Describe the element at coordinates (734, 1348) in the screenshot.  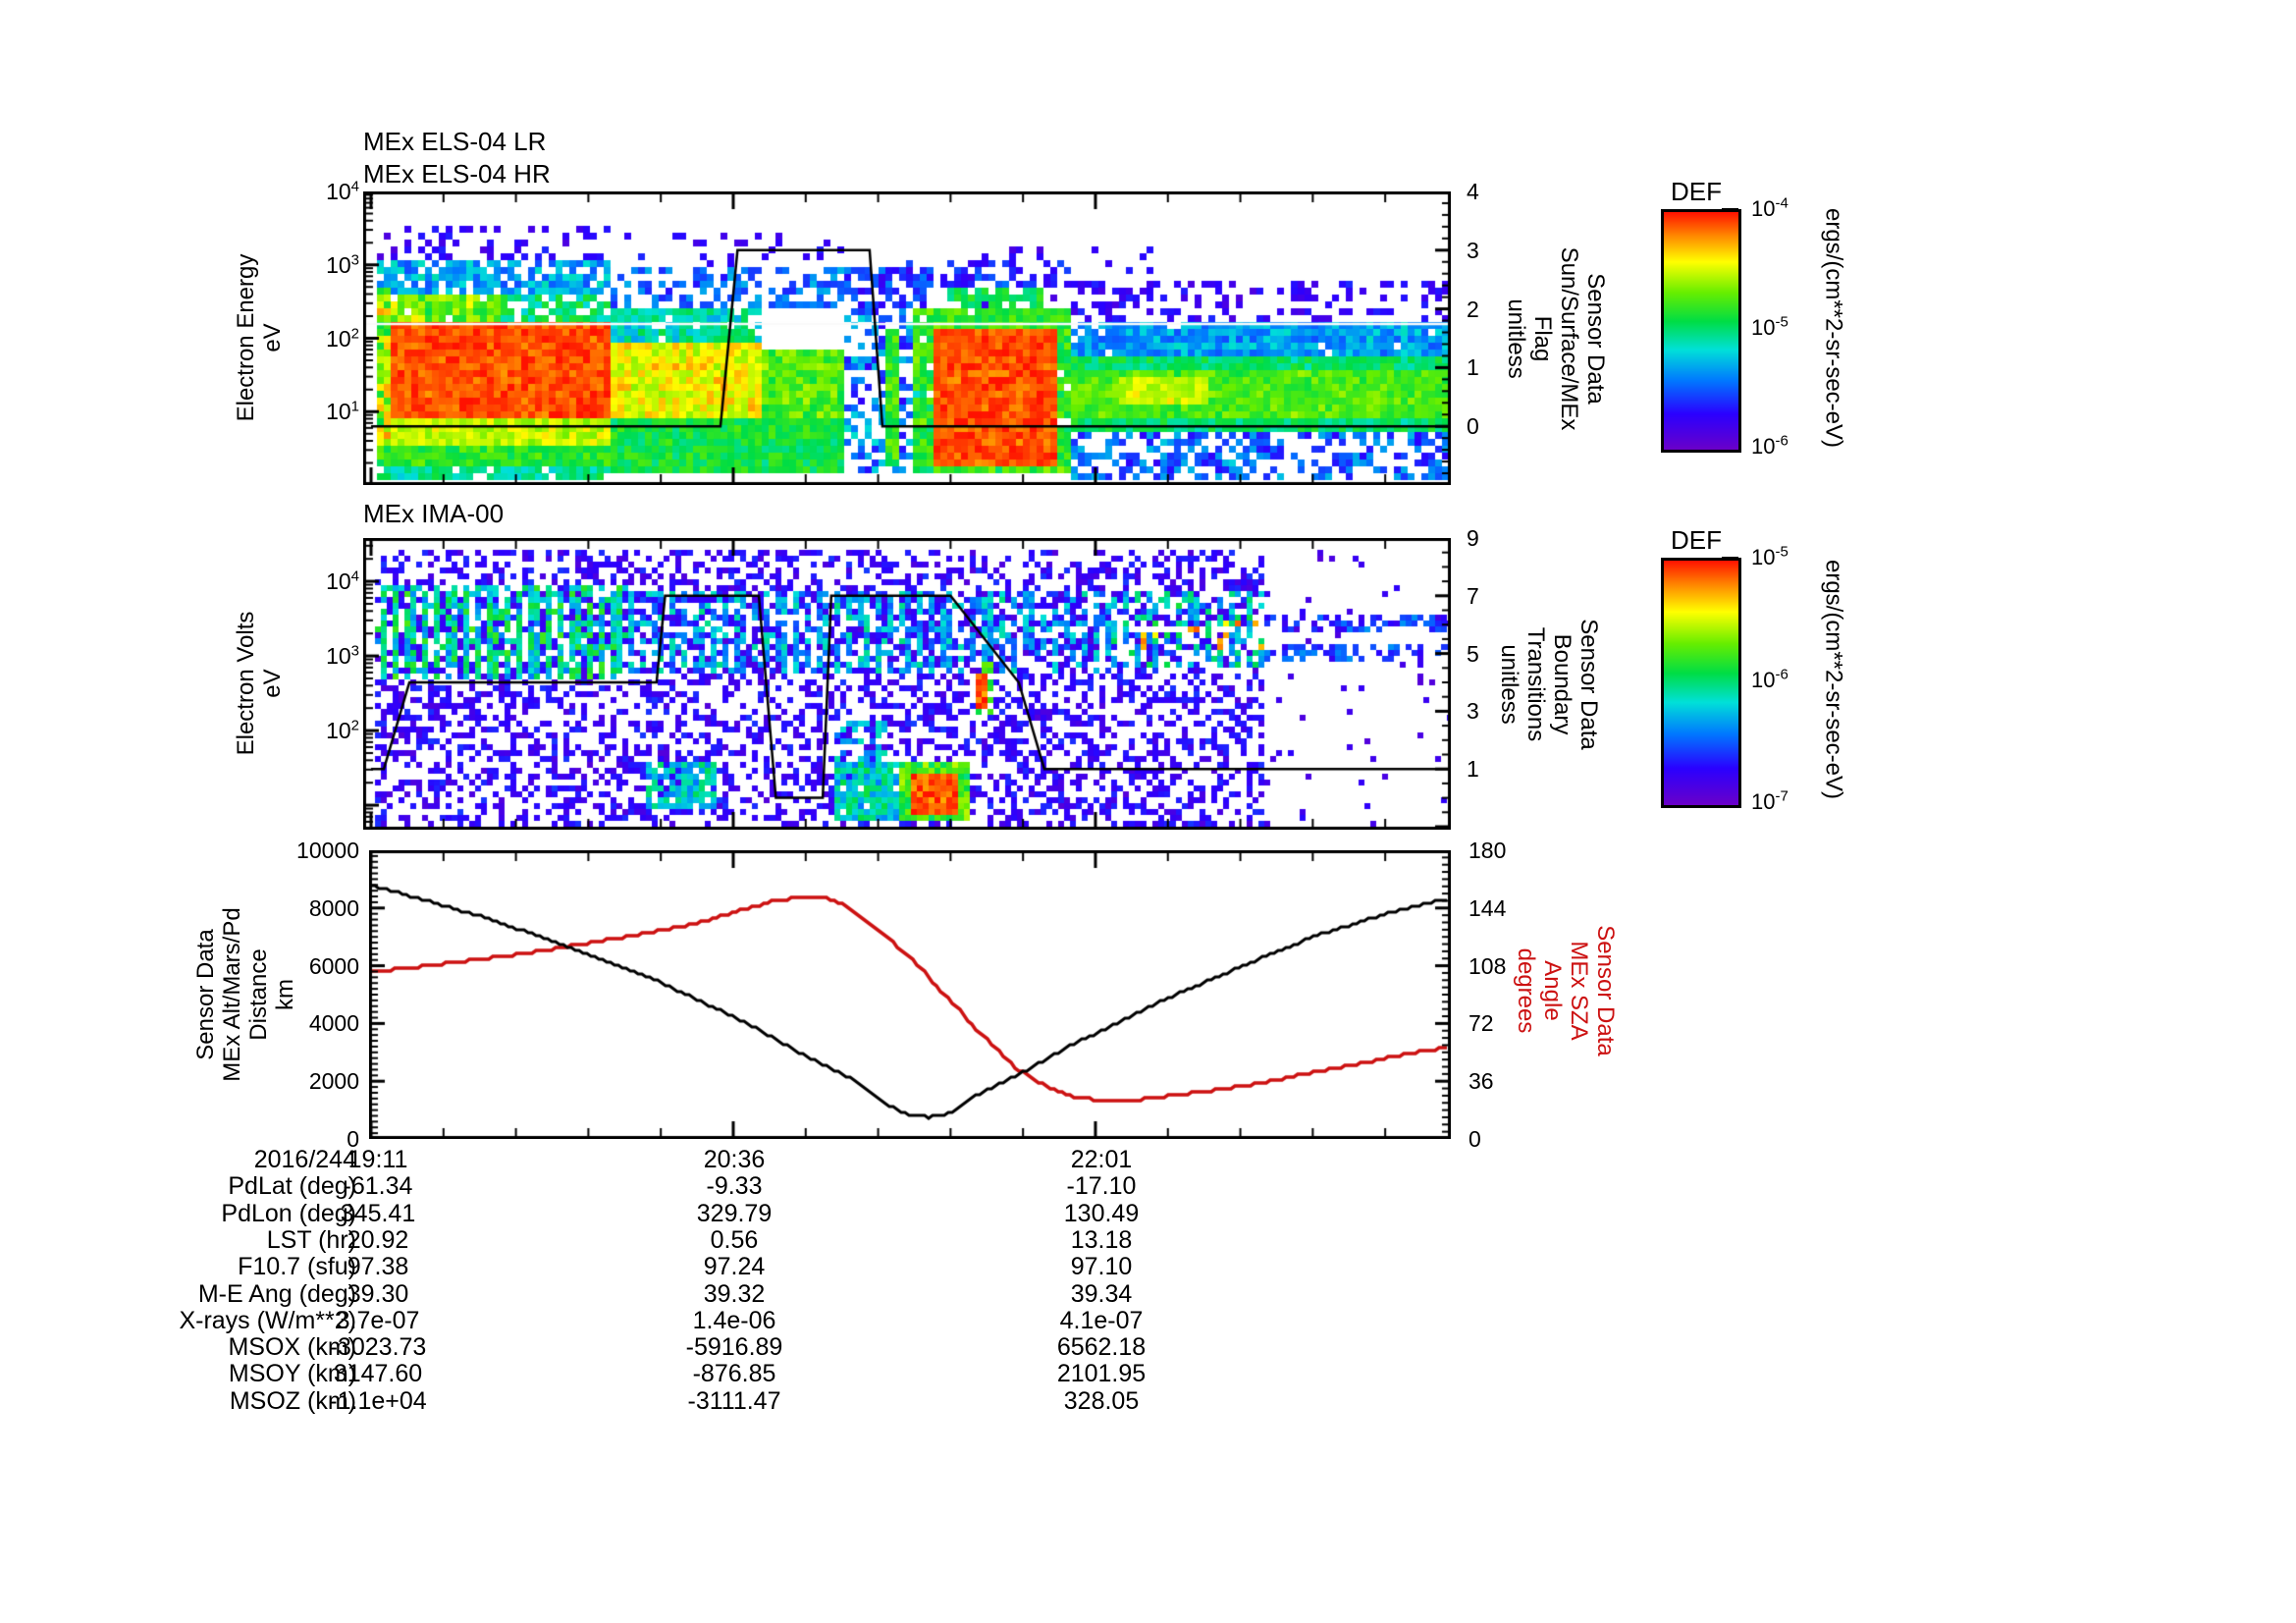
I see `table-cell: -5916.89` at that location.